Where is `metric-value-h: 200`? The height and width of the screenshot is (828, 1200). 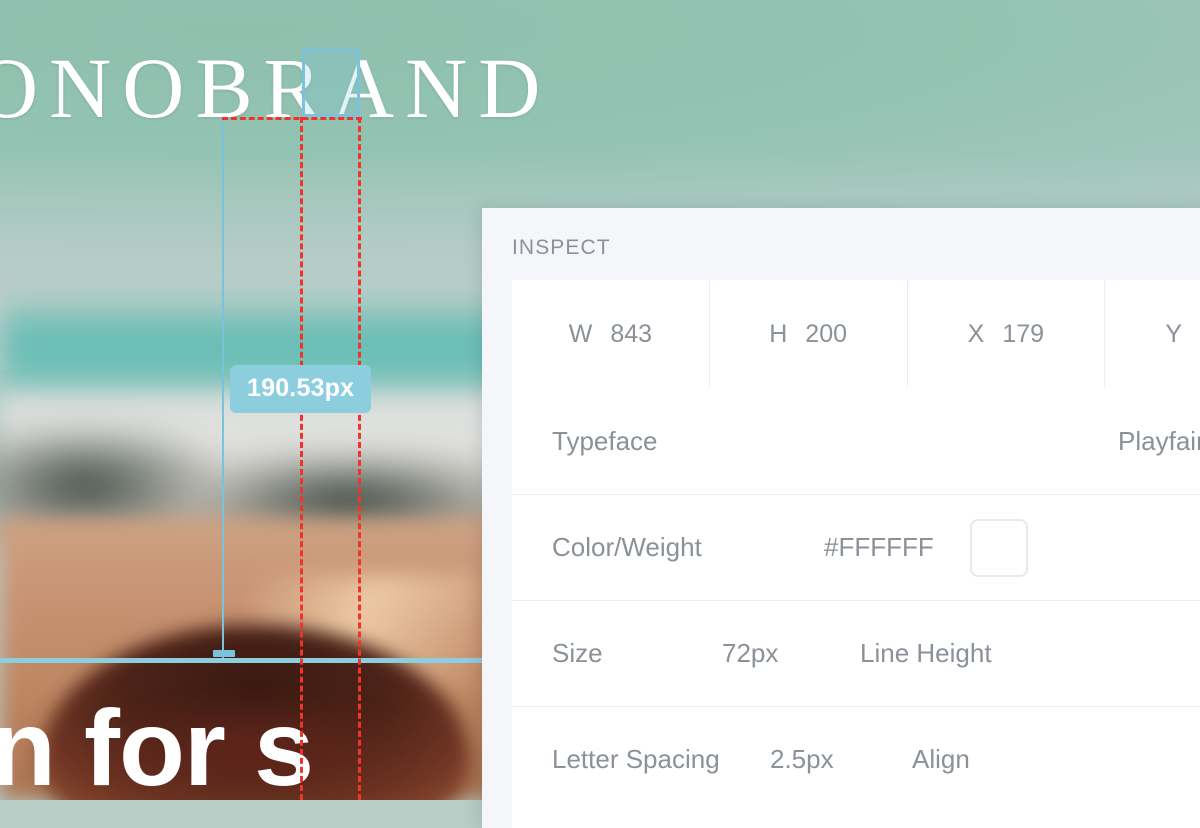
metric-value-h: 200 is located at coordinates (826, 334).